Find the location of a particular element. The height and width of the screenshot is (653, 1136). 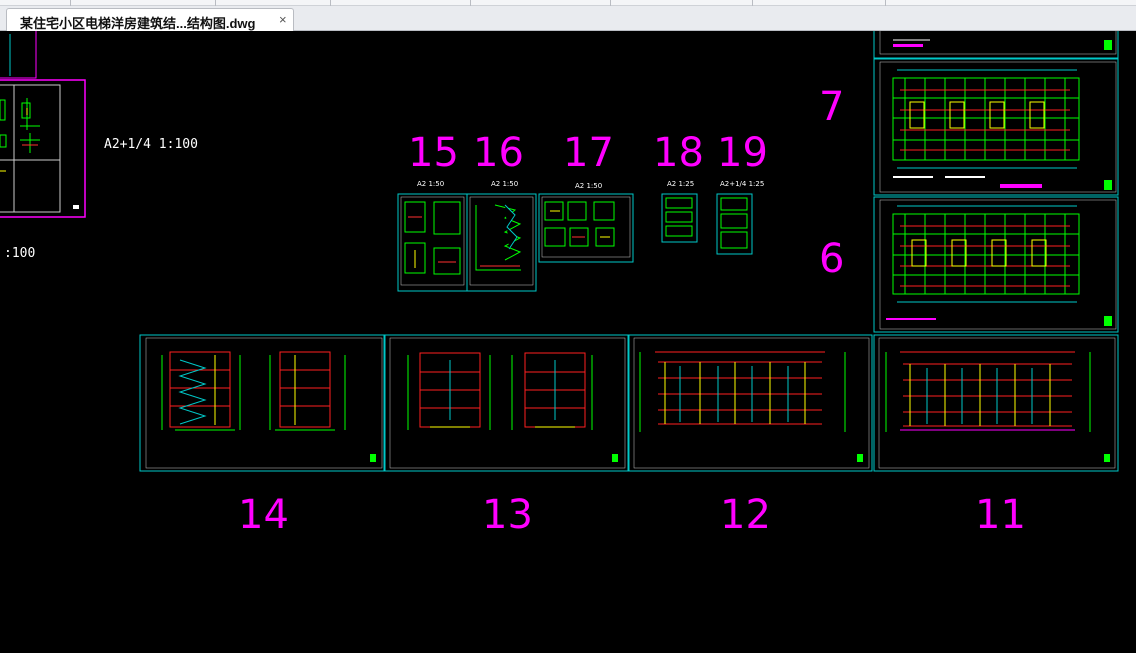

close-tab-icon: × is located at coordinates (283, 19).